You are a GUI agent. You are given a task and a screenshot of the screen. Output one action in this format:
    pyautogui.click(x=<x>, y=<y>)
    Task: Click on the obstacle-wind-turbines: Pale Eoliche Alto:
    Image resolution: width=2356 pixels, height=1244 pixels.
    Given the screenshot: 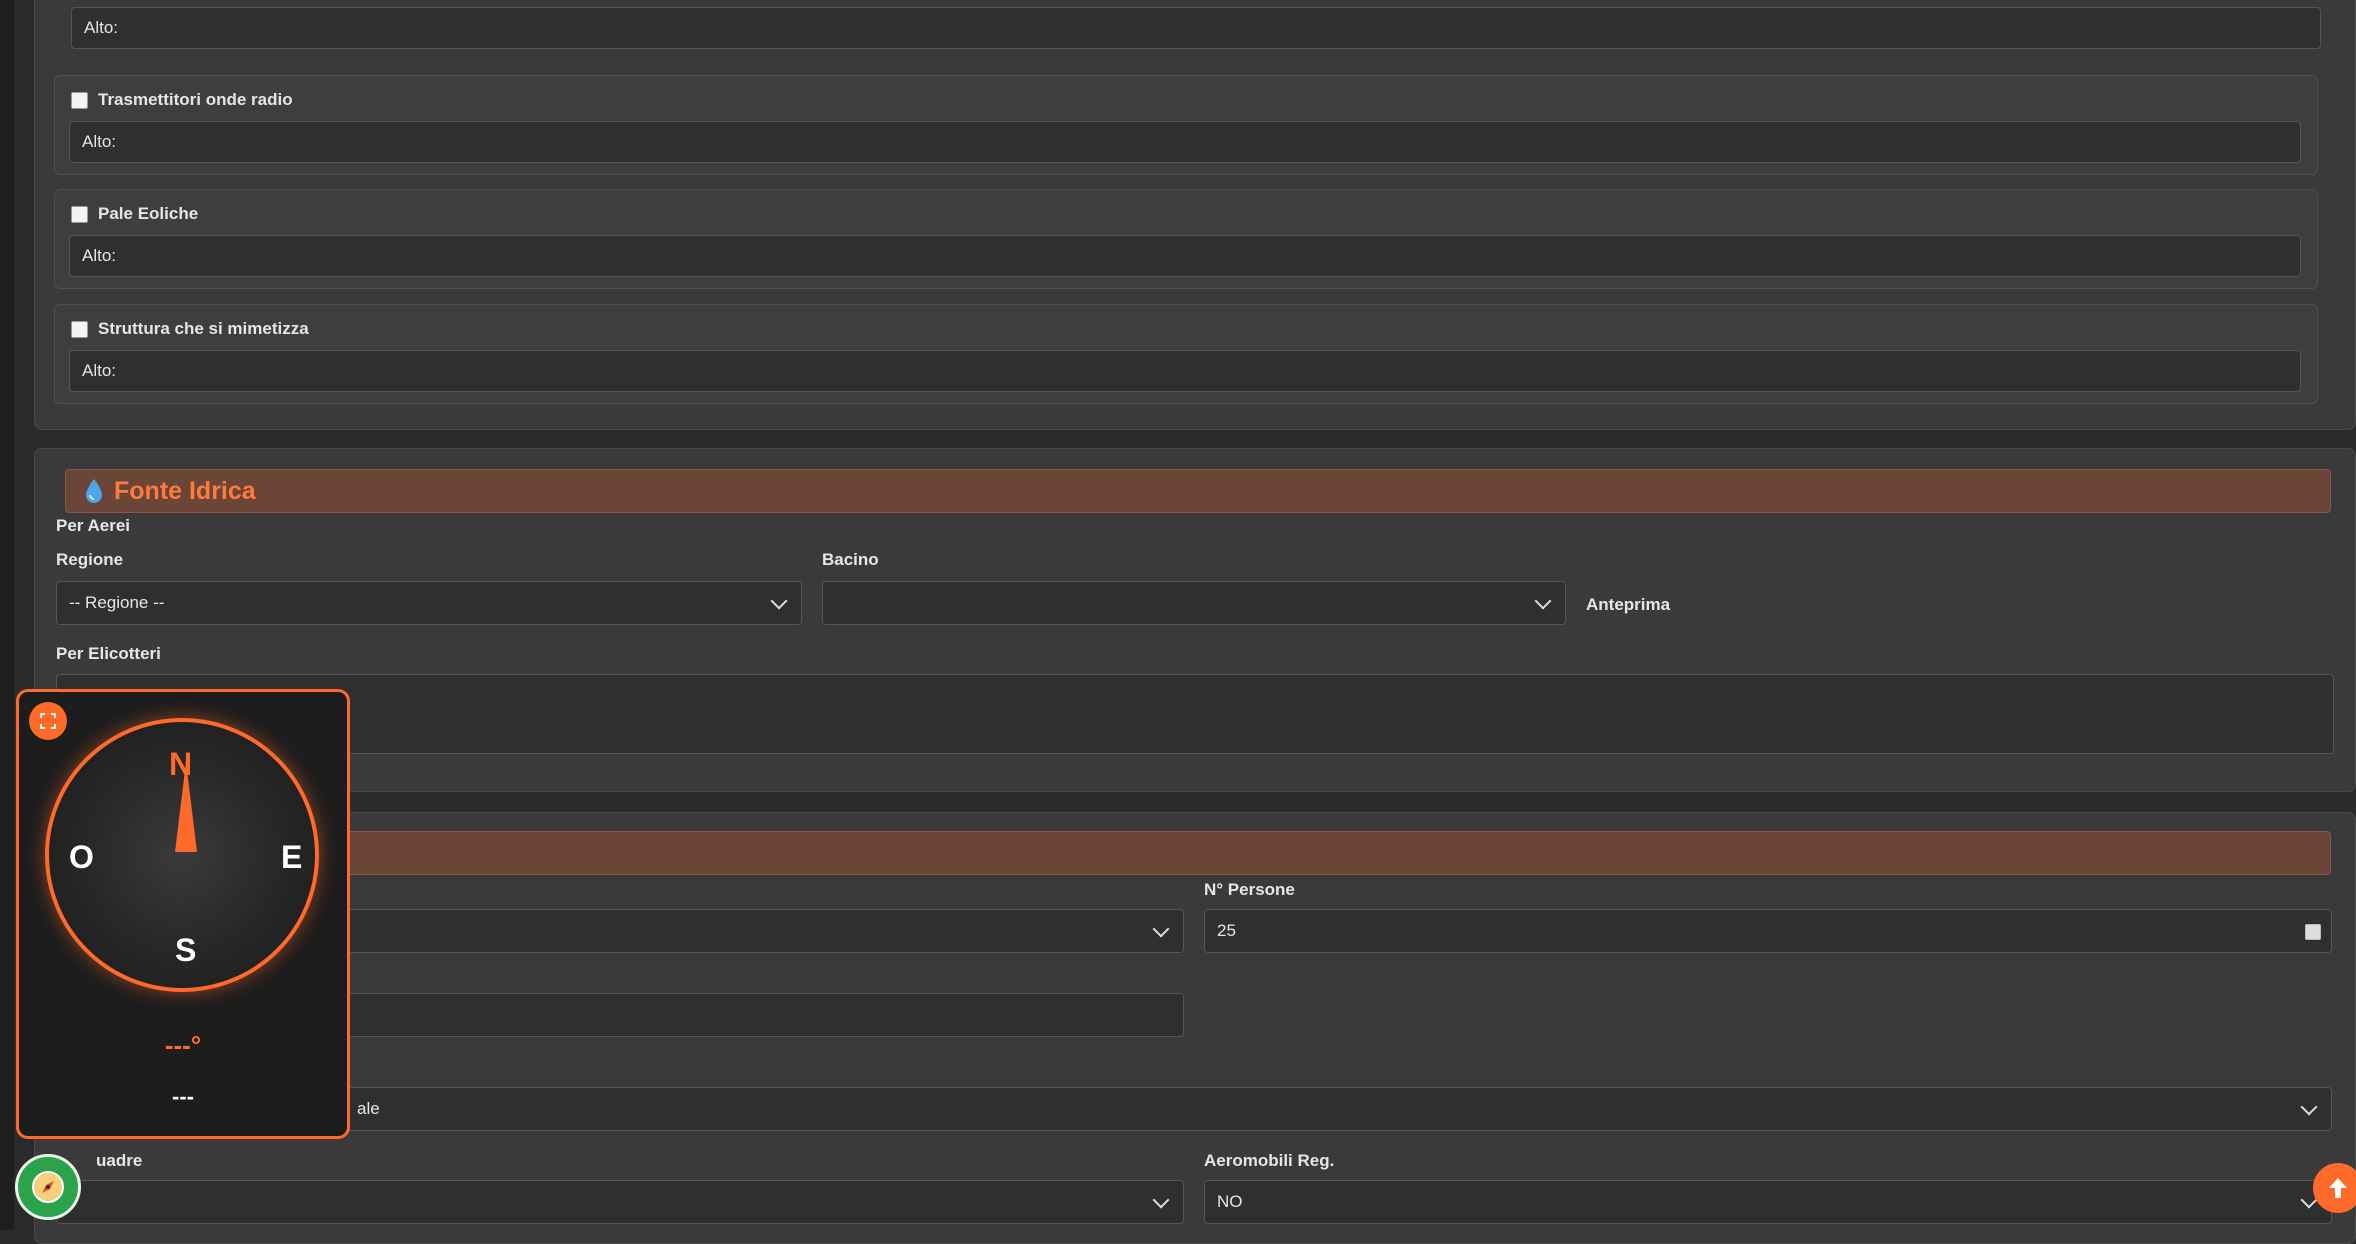 What is the action you would take?
    pyautogui.click(x=1186, y=239)
    